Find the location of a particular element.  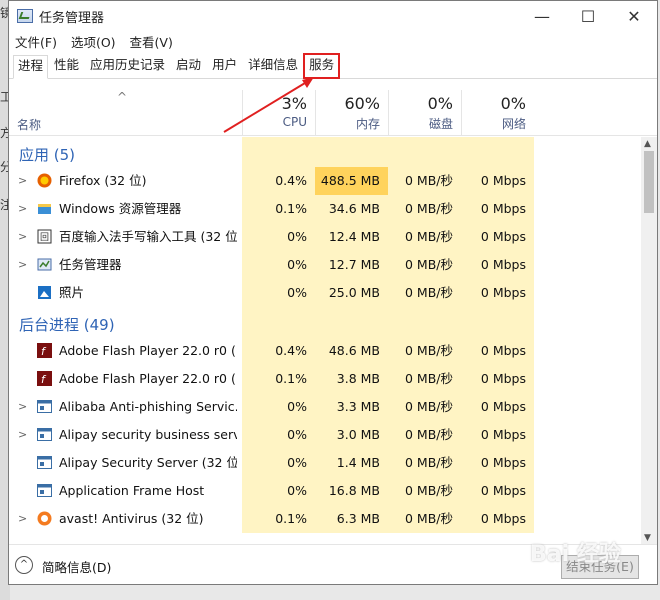

table-row: > Firefox (32 位) 0.4% 488.5 MB 0 MB/秒 0 Mbps is located at coordinates (325, 181).